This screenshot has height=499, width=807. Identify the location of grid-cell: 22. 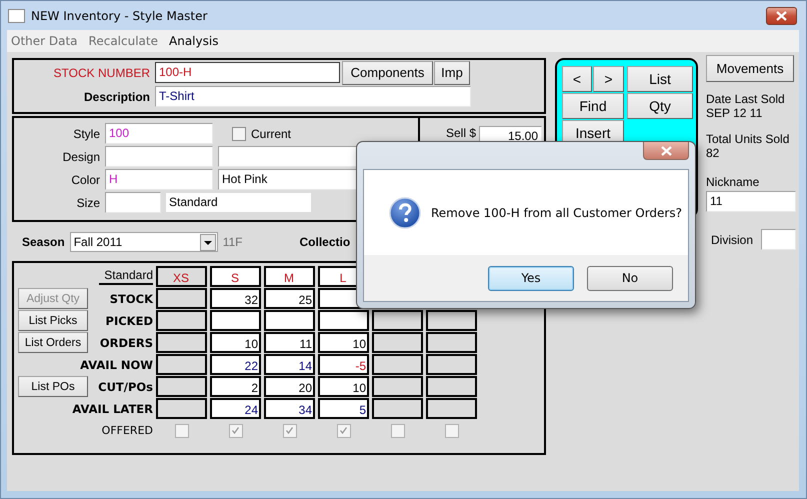
(235, 364).